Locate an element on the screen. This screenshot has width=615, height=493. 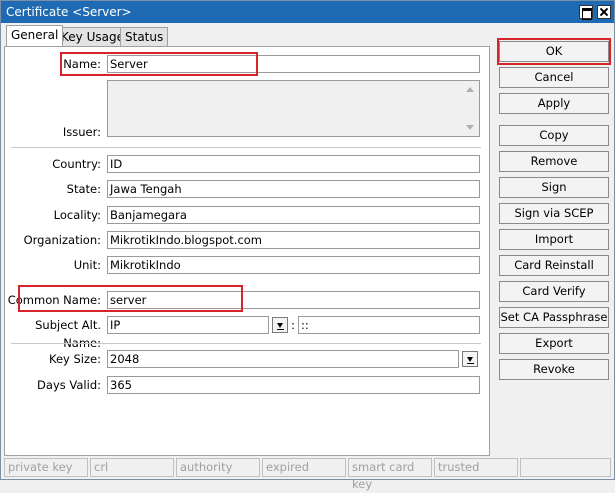
tab-status: Status is located at coordinates (144, 37).